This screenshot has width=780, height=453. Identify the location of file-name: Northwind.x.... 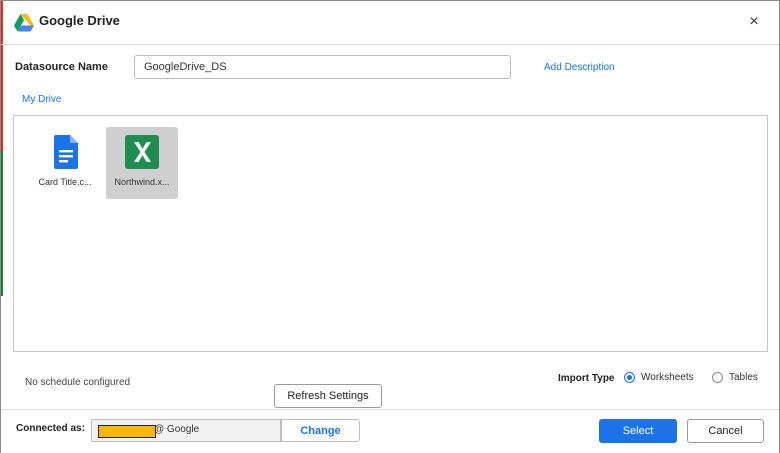
(142, 182).